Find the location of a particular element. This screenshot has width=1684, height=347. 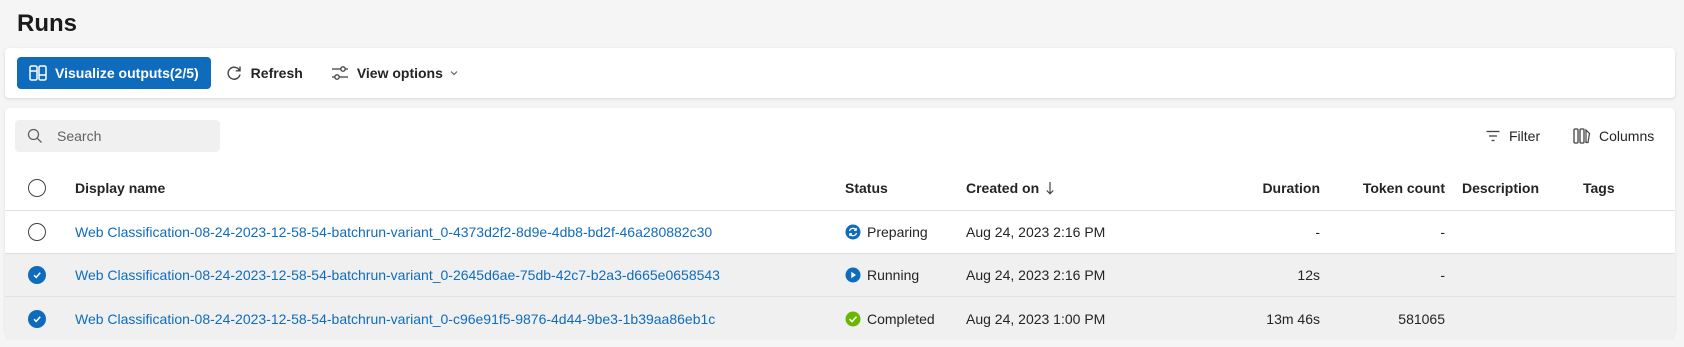

page-title: Runs is located at coordinates (47, 23).